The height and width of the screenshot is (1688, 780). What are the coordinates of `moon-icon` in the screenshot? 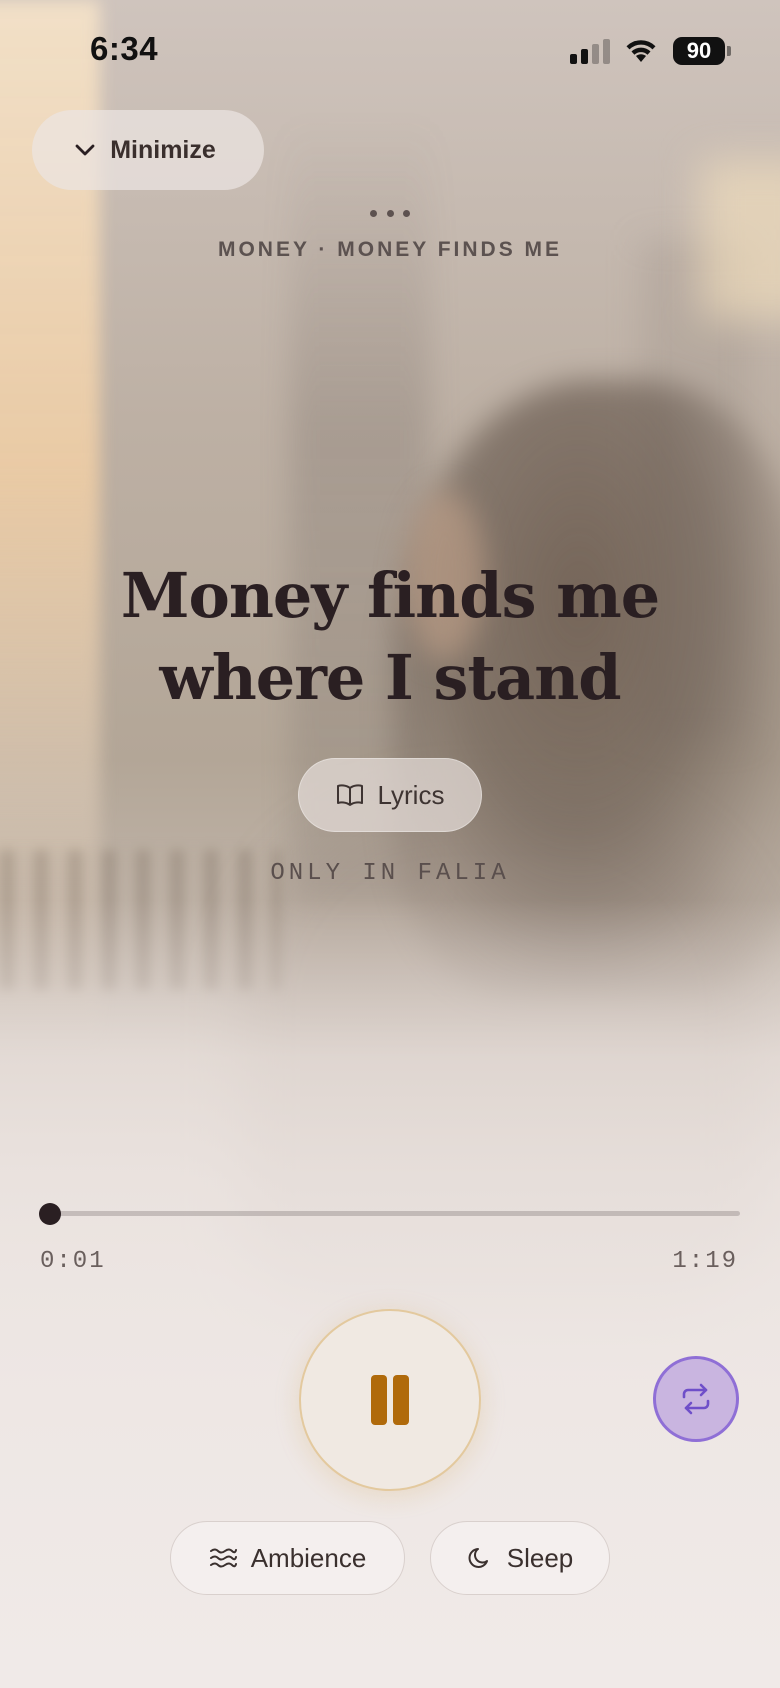 It's located at (480, 1558).